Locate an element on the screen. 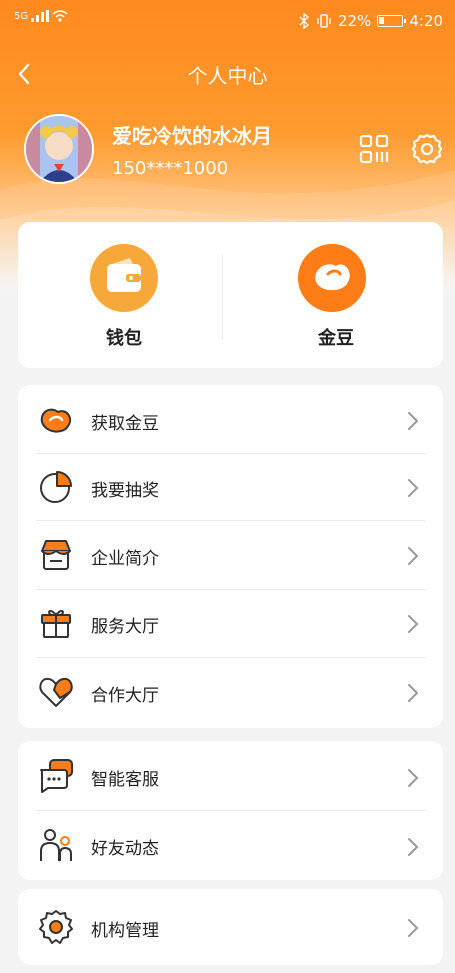 This screenshot has width=455, height=973. clock: 4:20 is located at coordinates (426, 21).